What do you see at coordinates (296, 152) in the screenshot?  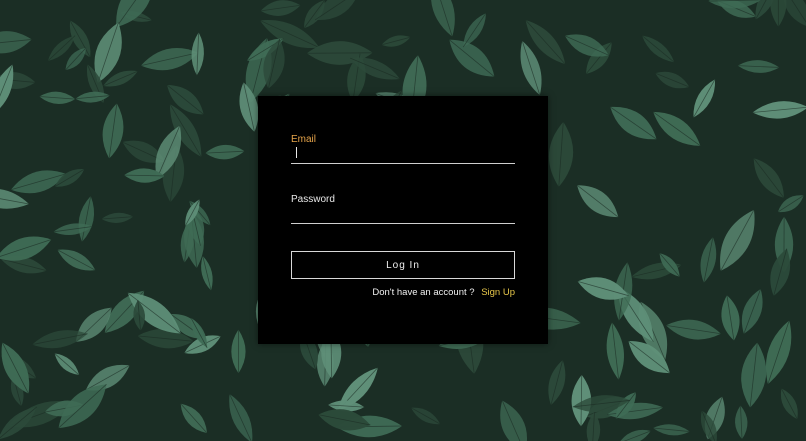 I see `text-caret` at bounding box center [296, 152].